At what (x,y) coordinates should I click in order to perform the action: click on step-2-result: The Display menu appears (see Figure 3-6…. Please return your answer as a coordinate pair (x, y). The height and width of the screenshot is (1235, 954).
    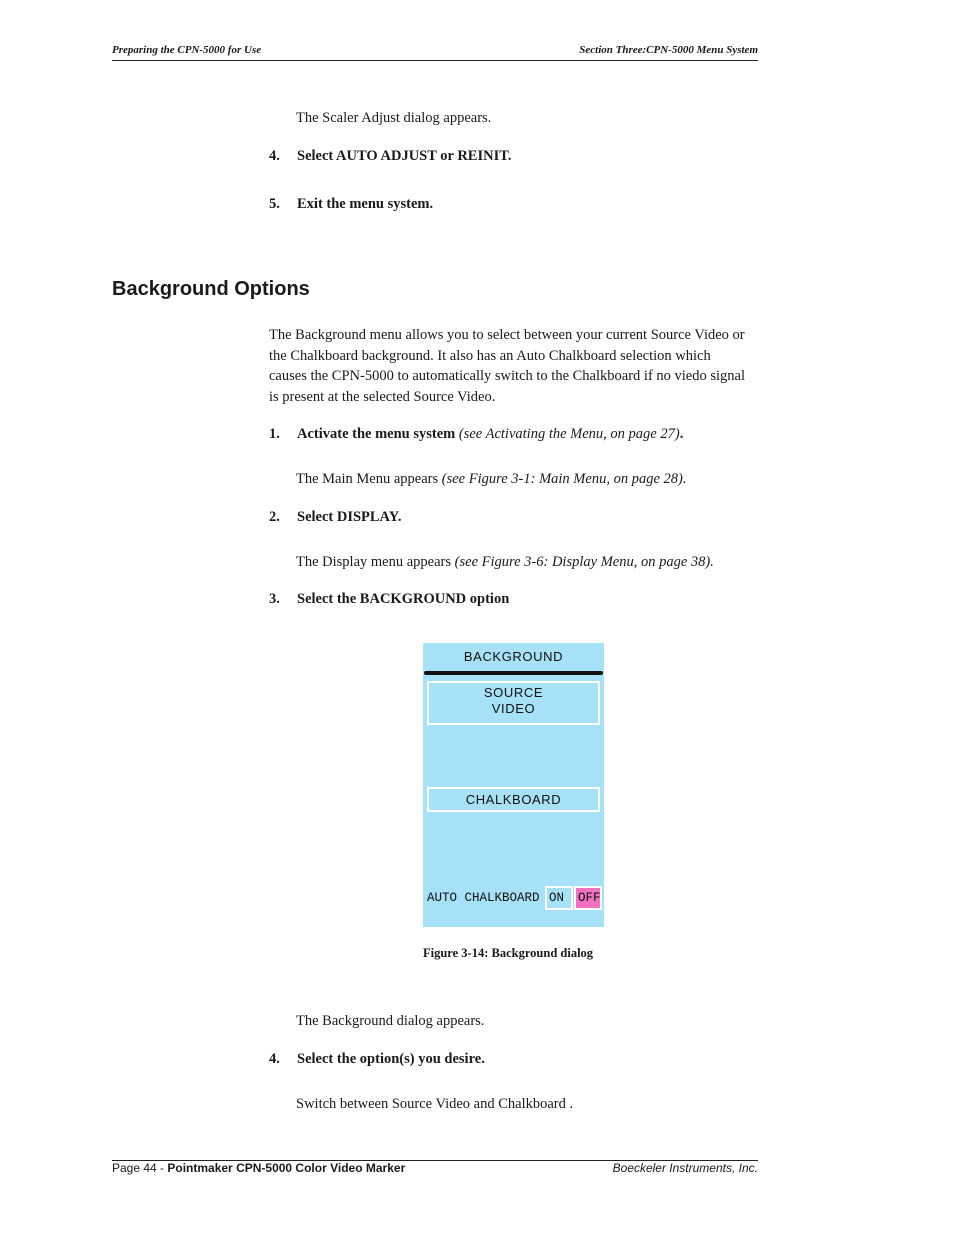
    Looking at the image, I should click on (505, 562).